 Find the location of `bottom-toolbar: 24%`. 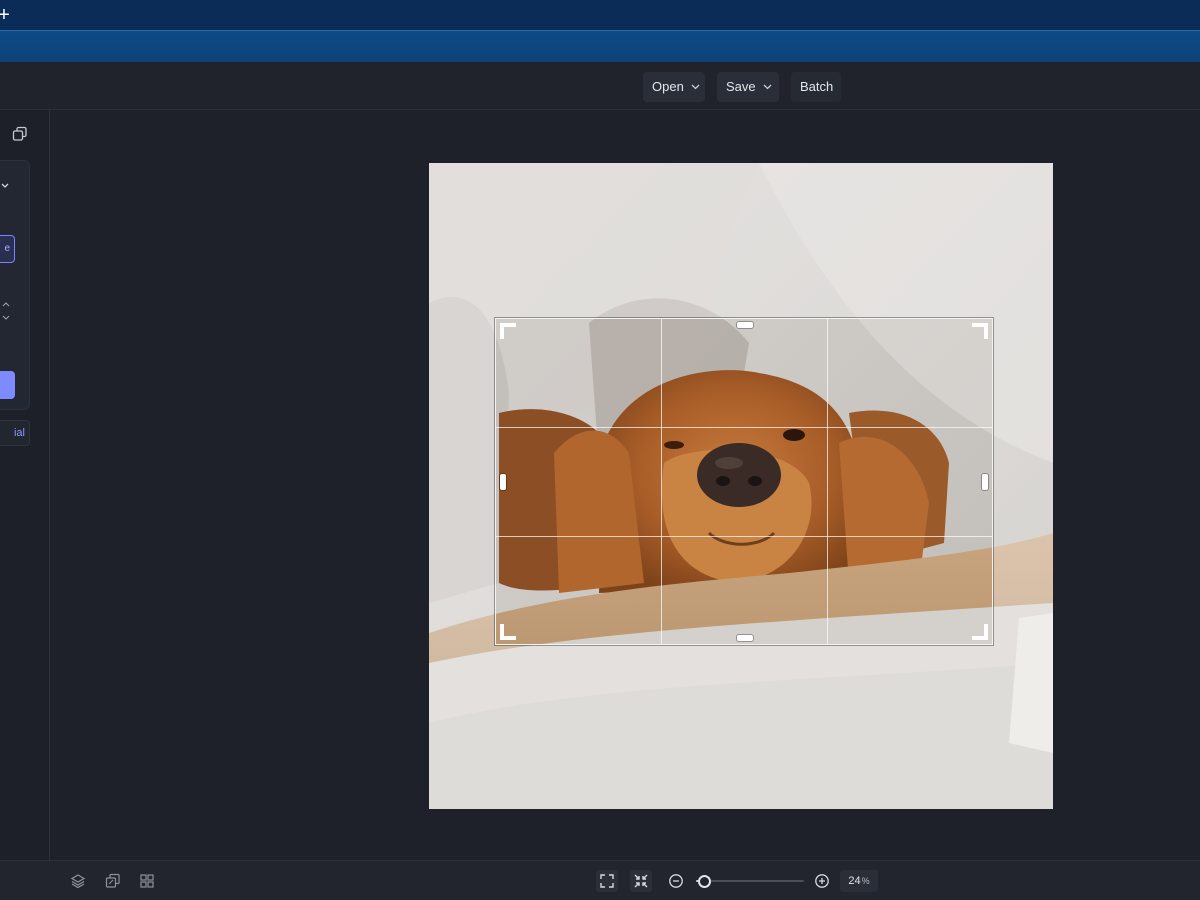

bottom-toolbar: 24% is located at coordinates (600, 880).